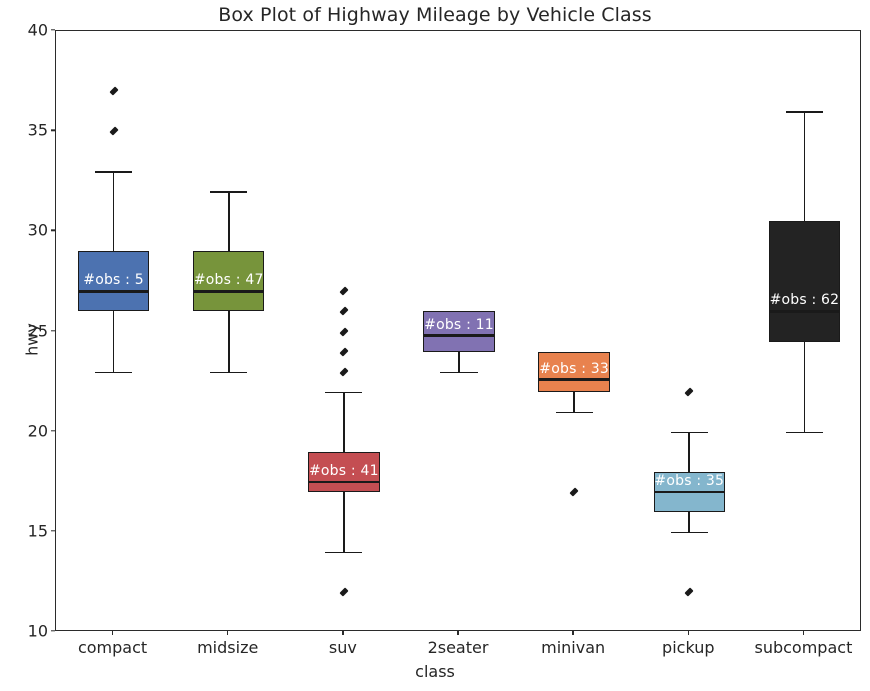 This screenshot has height=691, width=870. I want to click on box-suv, so click(344, 471).